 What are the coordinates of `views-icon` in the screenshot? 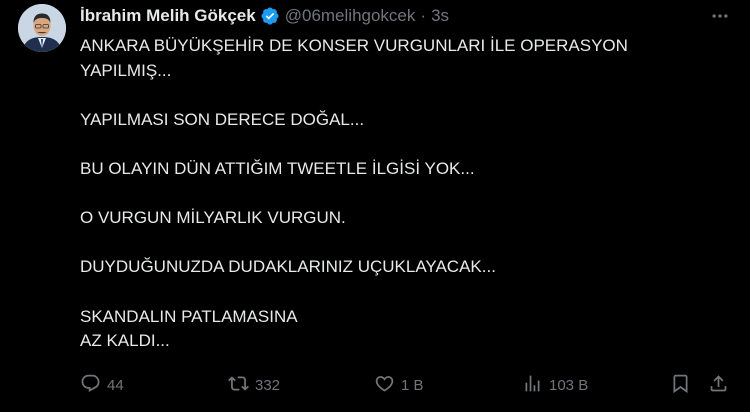 It's located at (532, 385).